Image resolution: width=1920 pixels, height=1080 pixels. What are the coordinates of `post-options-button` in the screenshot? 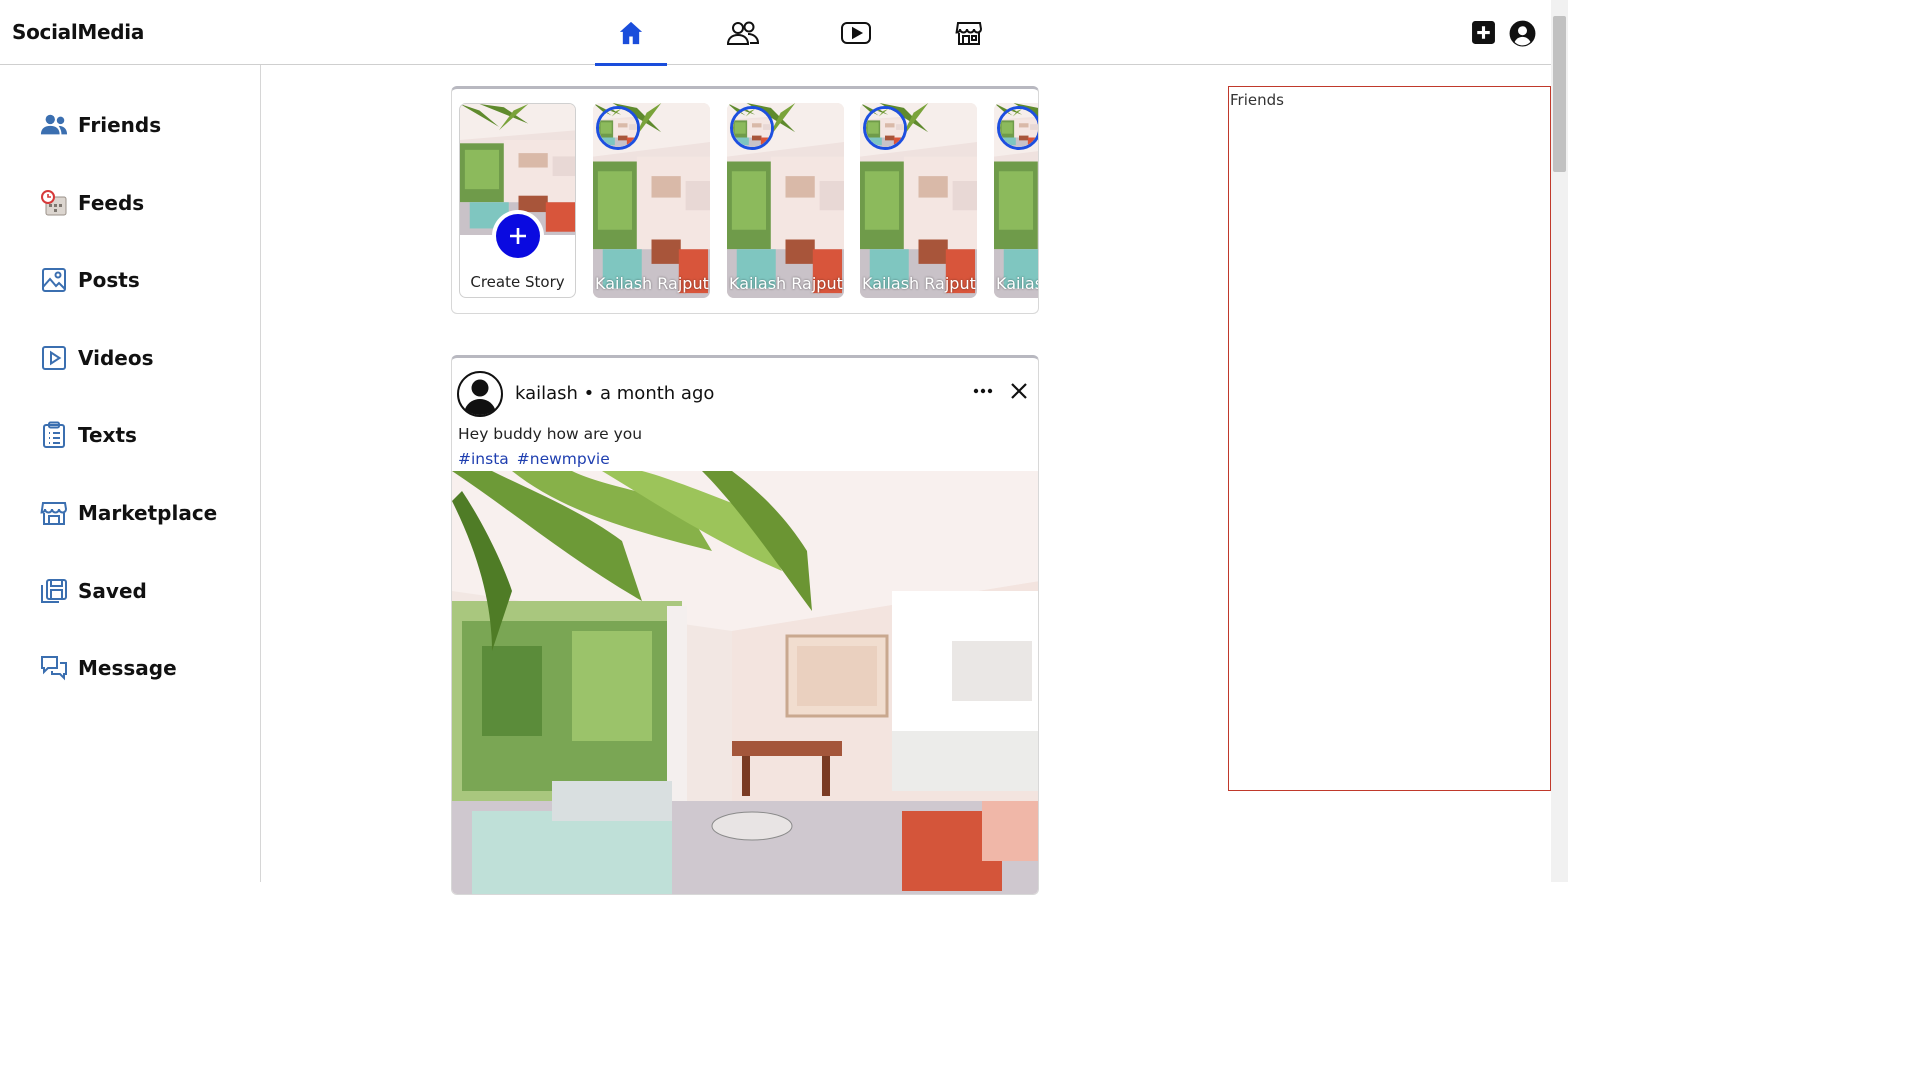 It's located at (983, 393).